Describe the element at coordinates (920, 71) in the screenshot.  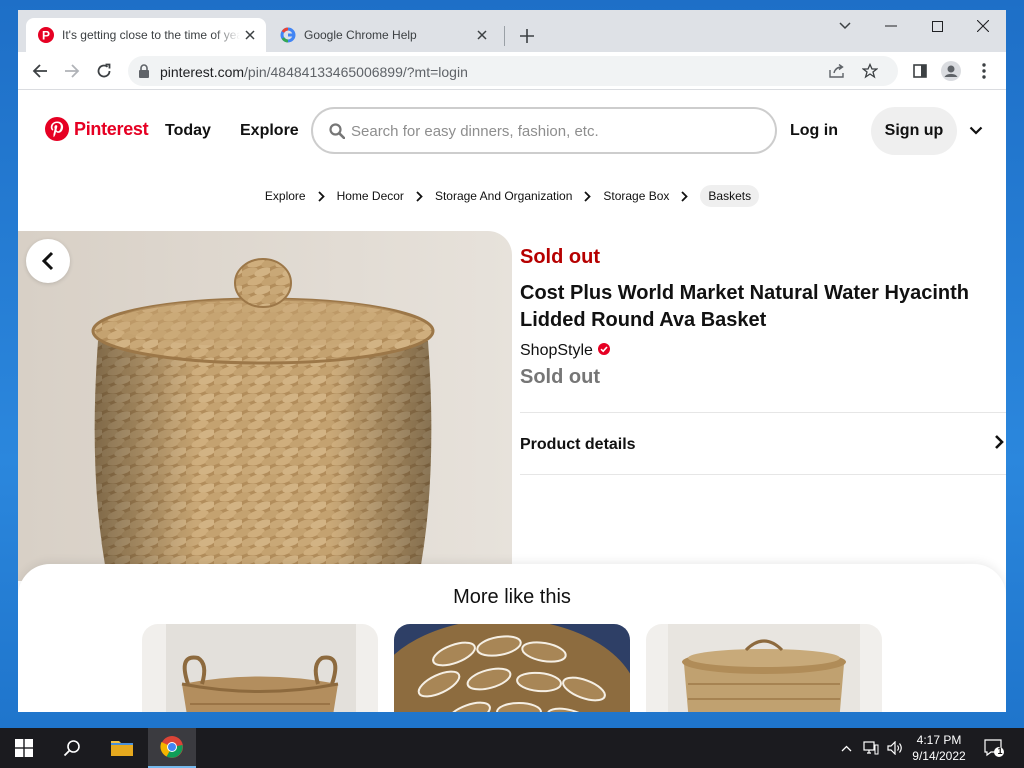
I see `side-panel-icon` at that location.